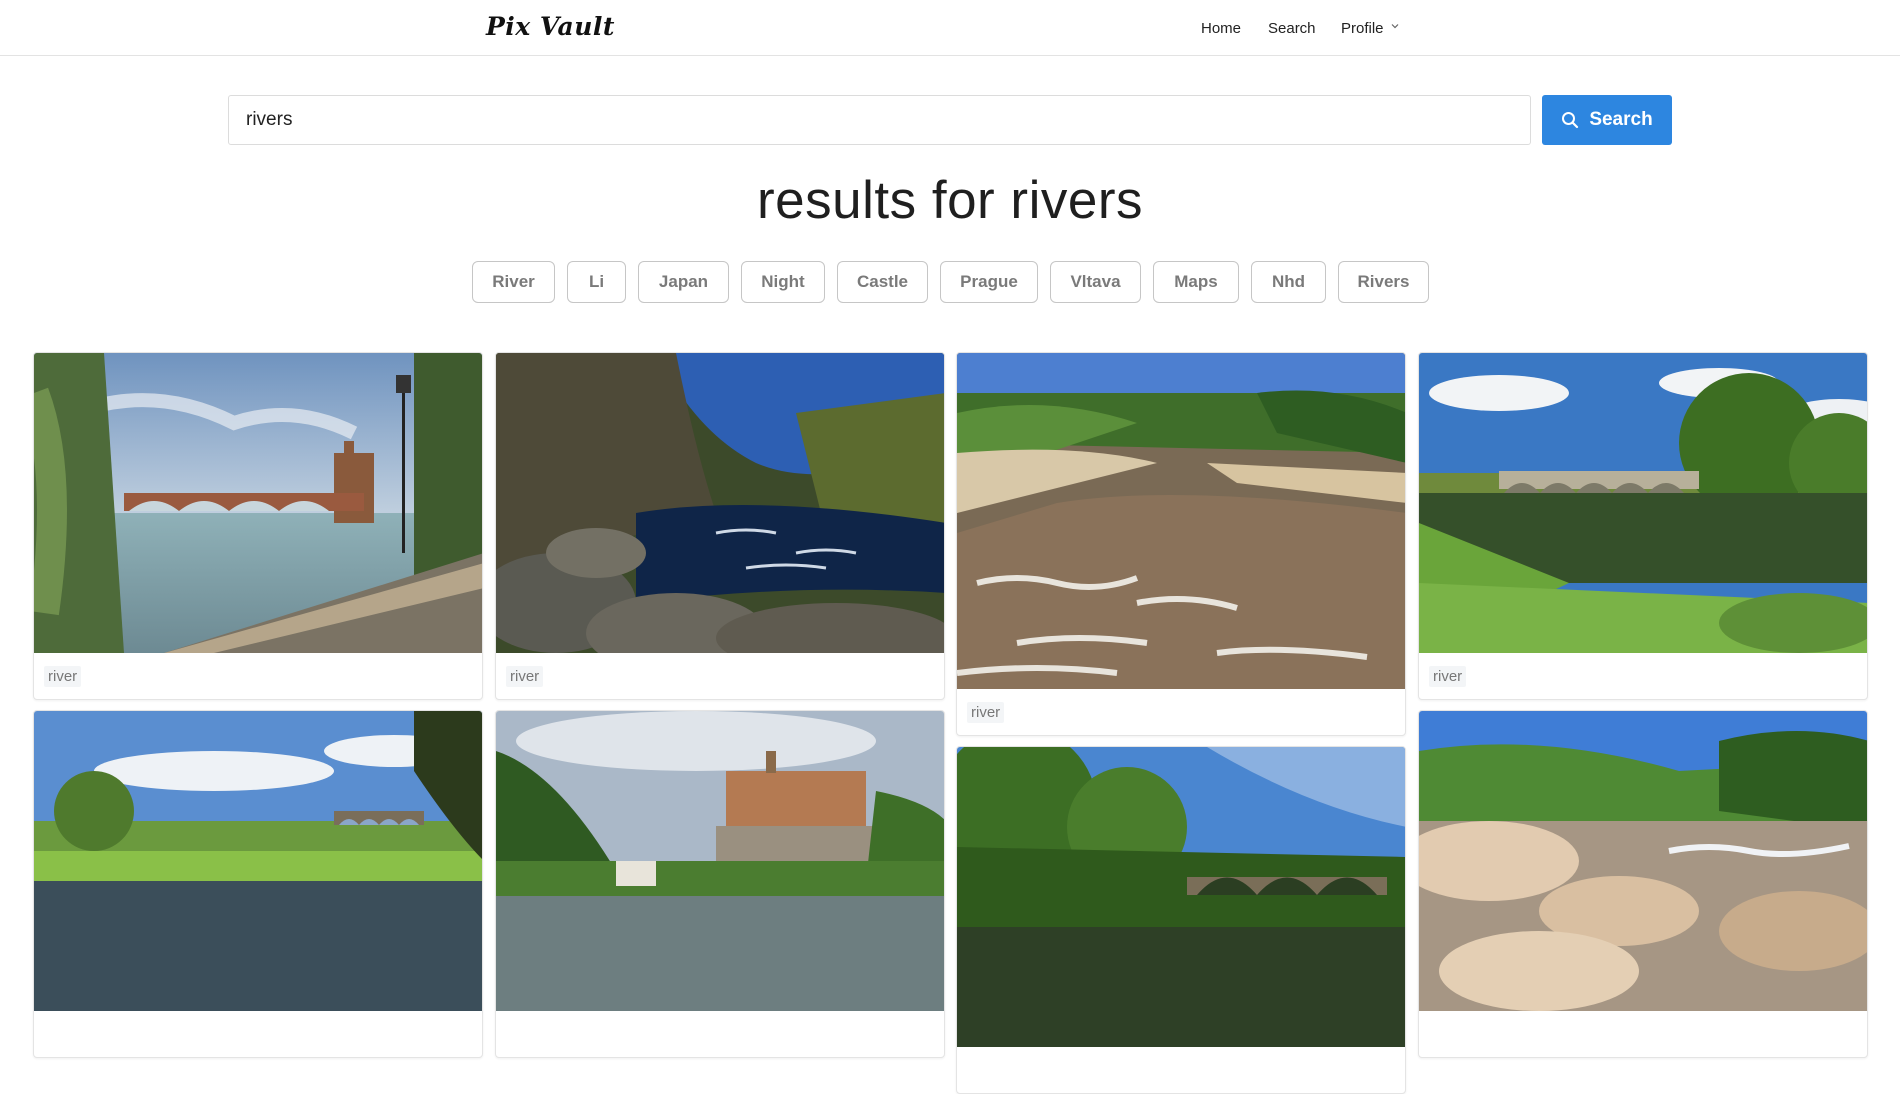 The width and height of the screenshot is (1900, 1094). I want to click on tag-rivers: Rivers, so click(1383, 282).